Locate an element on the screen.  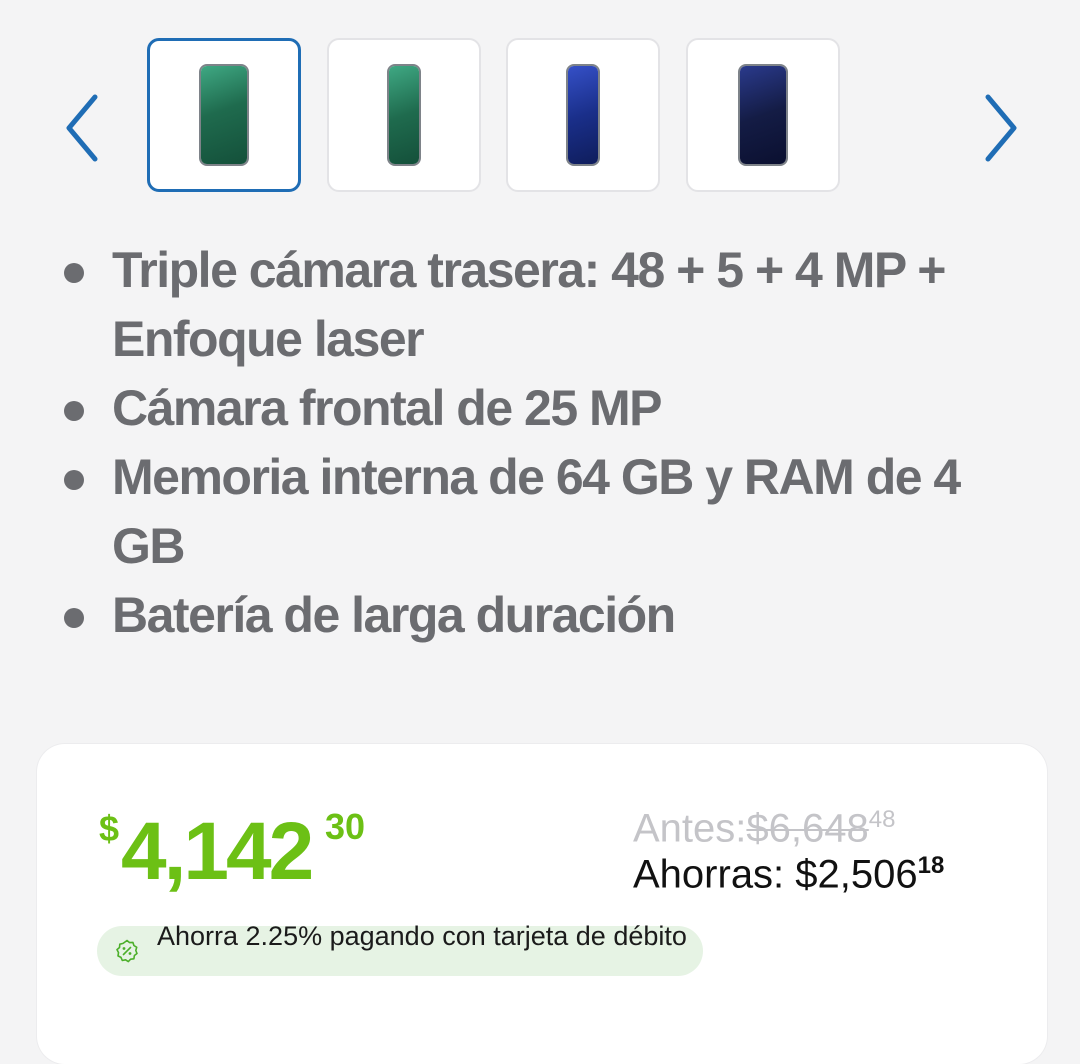
feature-item: Memoria interna de 64 GB y RAM de 4 GB is located at coordinates (547, 512).